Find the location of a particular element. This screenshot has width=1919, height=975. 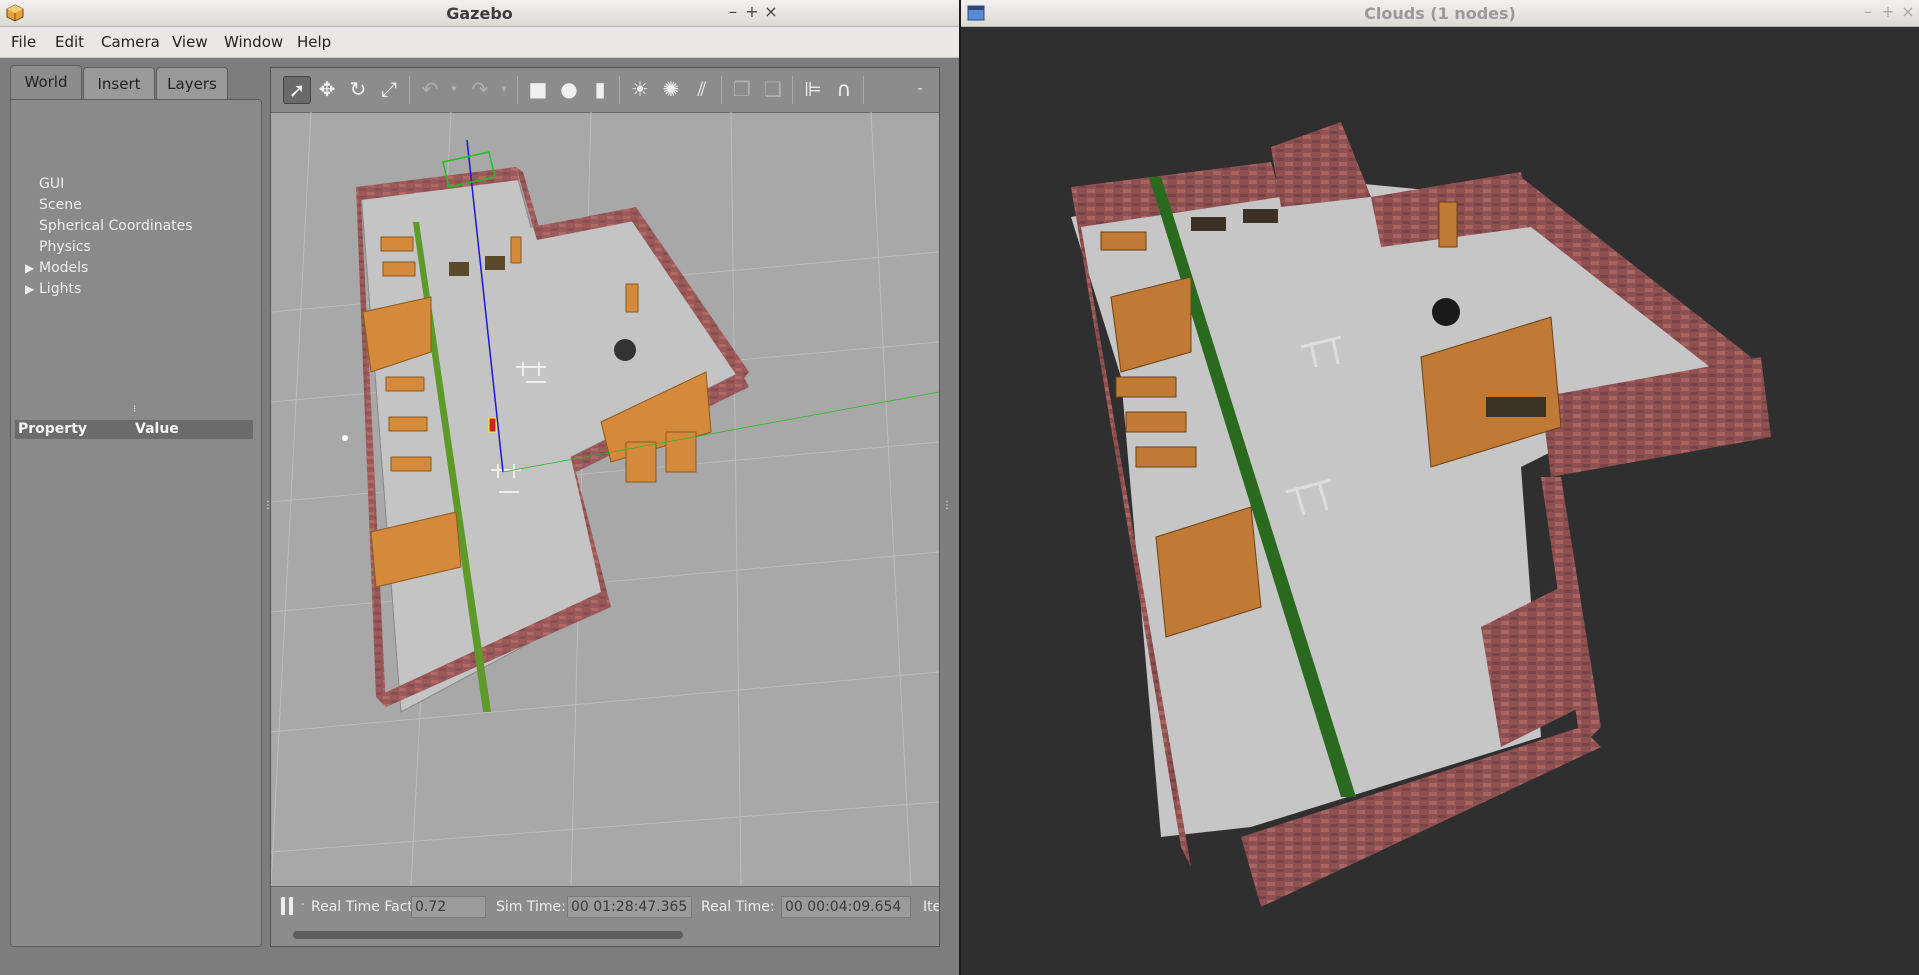

property-table-header: Property Value is located at coordinates (134, 429).